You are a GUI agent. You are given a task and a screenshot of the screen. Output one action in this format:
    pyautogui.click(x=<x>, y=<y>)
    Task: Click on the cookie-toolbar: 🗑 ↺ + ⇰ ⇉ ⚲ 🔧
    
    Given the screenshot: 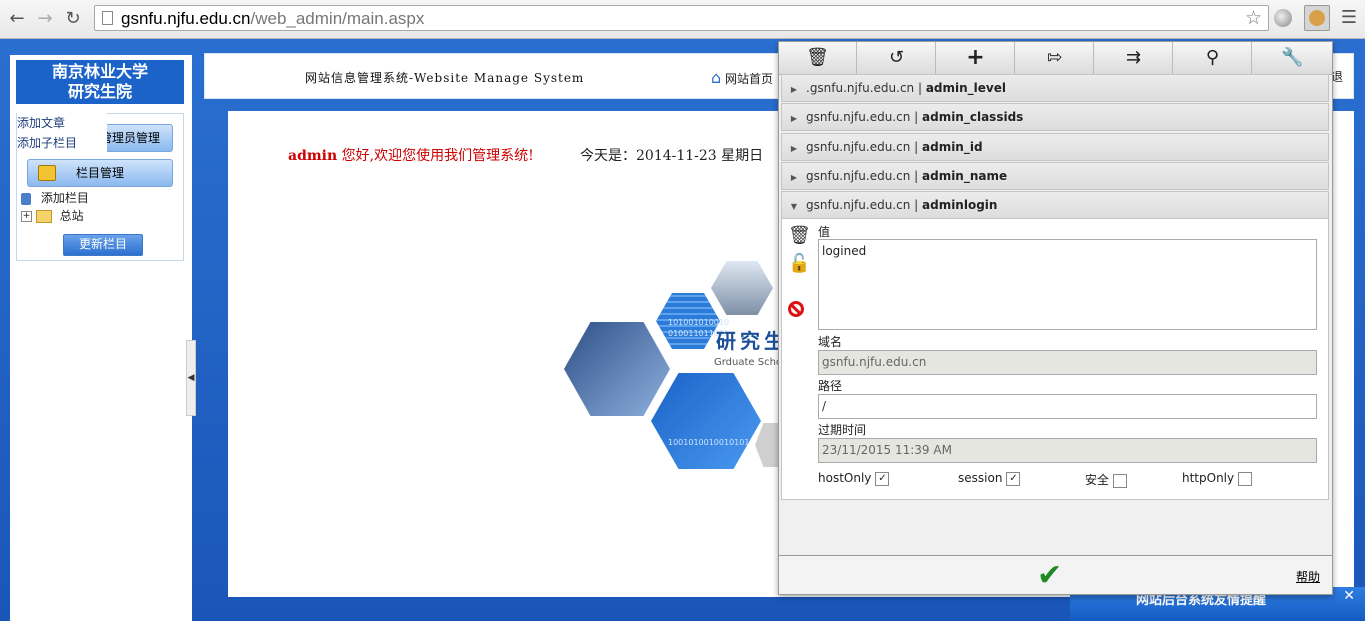 What is the action you would take?
    pyautogui.click(x=1055, y=58)
    